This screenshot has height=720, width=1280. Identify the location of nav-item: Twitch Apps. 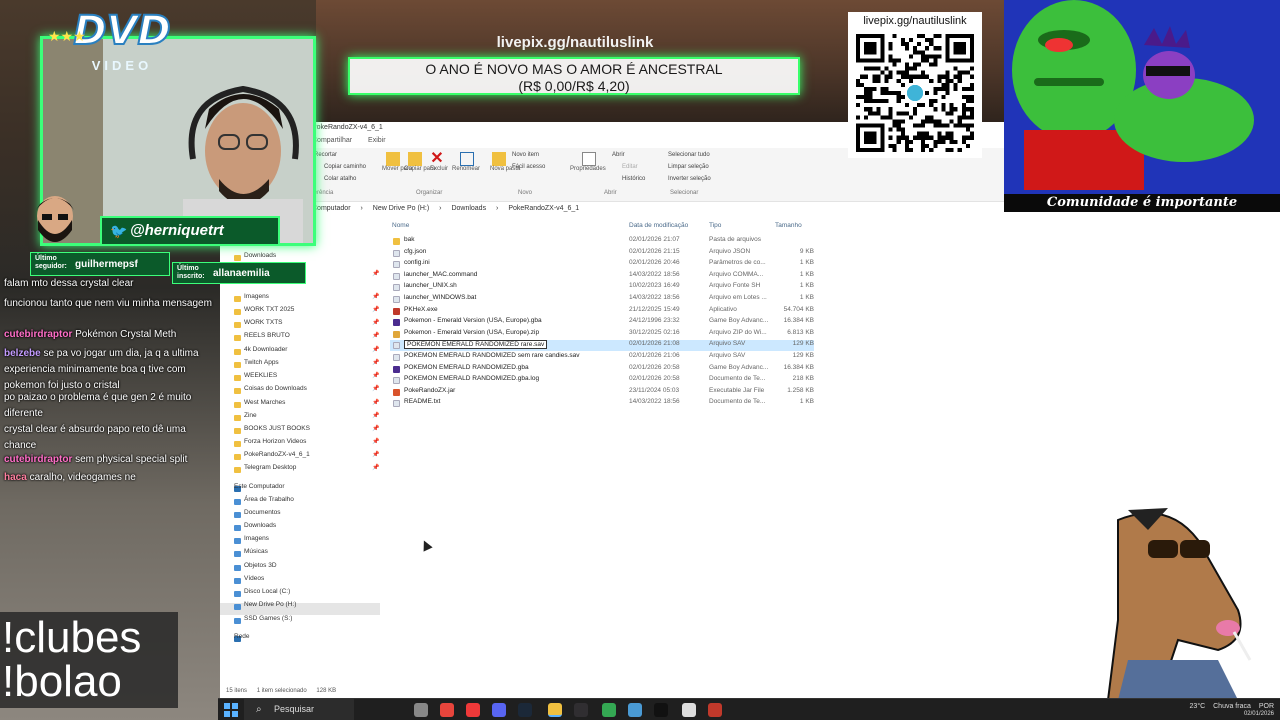
(261, 362).